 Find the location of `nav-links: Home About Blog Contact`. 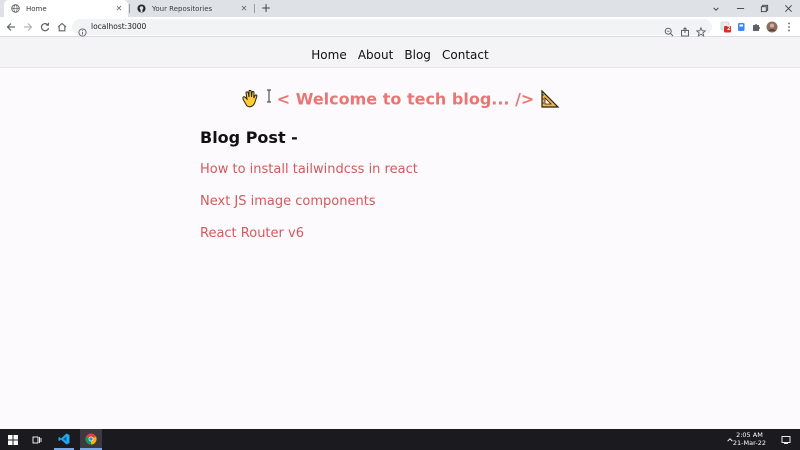

nav-links: Home About Blog Contact is located at coordinates (400, 53).